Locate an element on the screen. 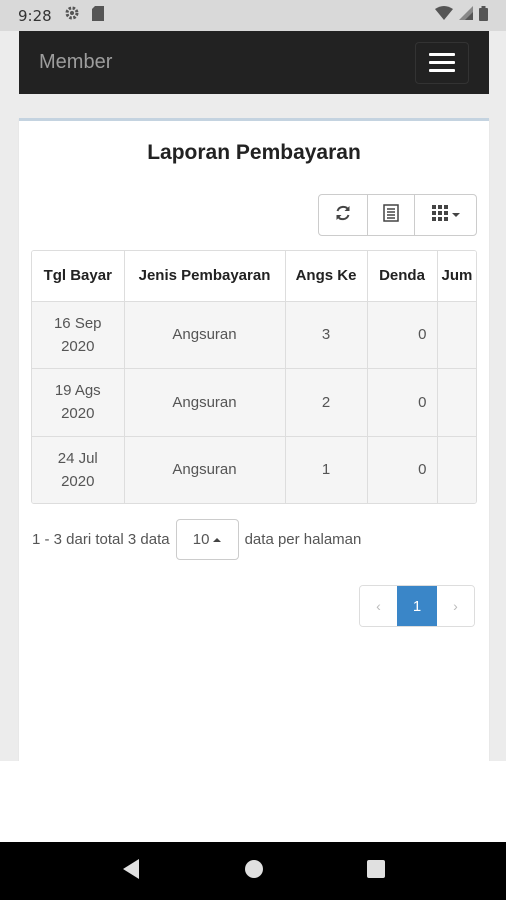 This screenshot has width=506, height=900. next-page-button: › is located at coordinates (455, 606).